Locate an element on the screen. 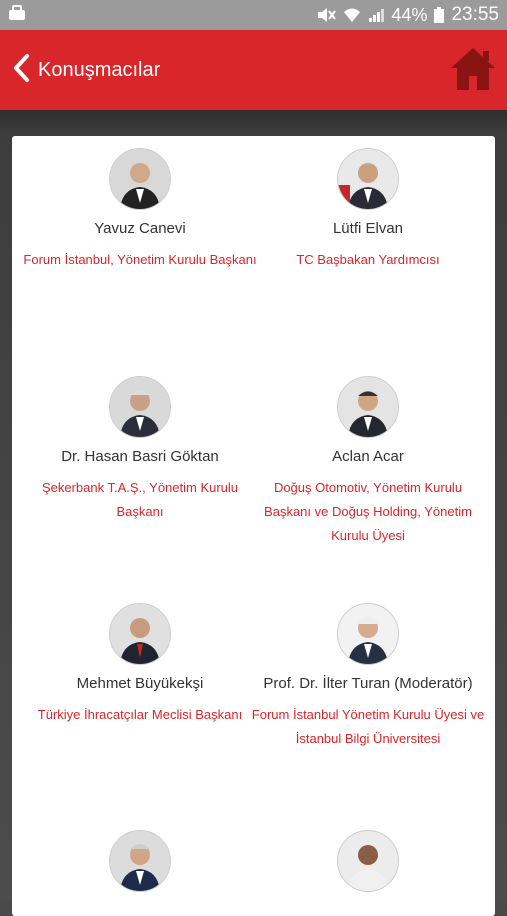 The image size is (507, 916). speaker-name: Aclan Acar is located at coordinates (368, 456).